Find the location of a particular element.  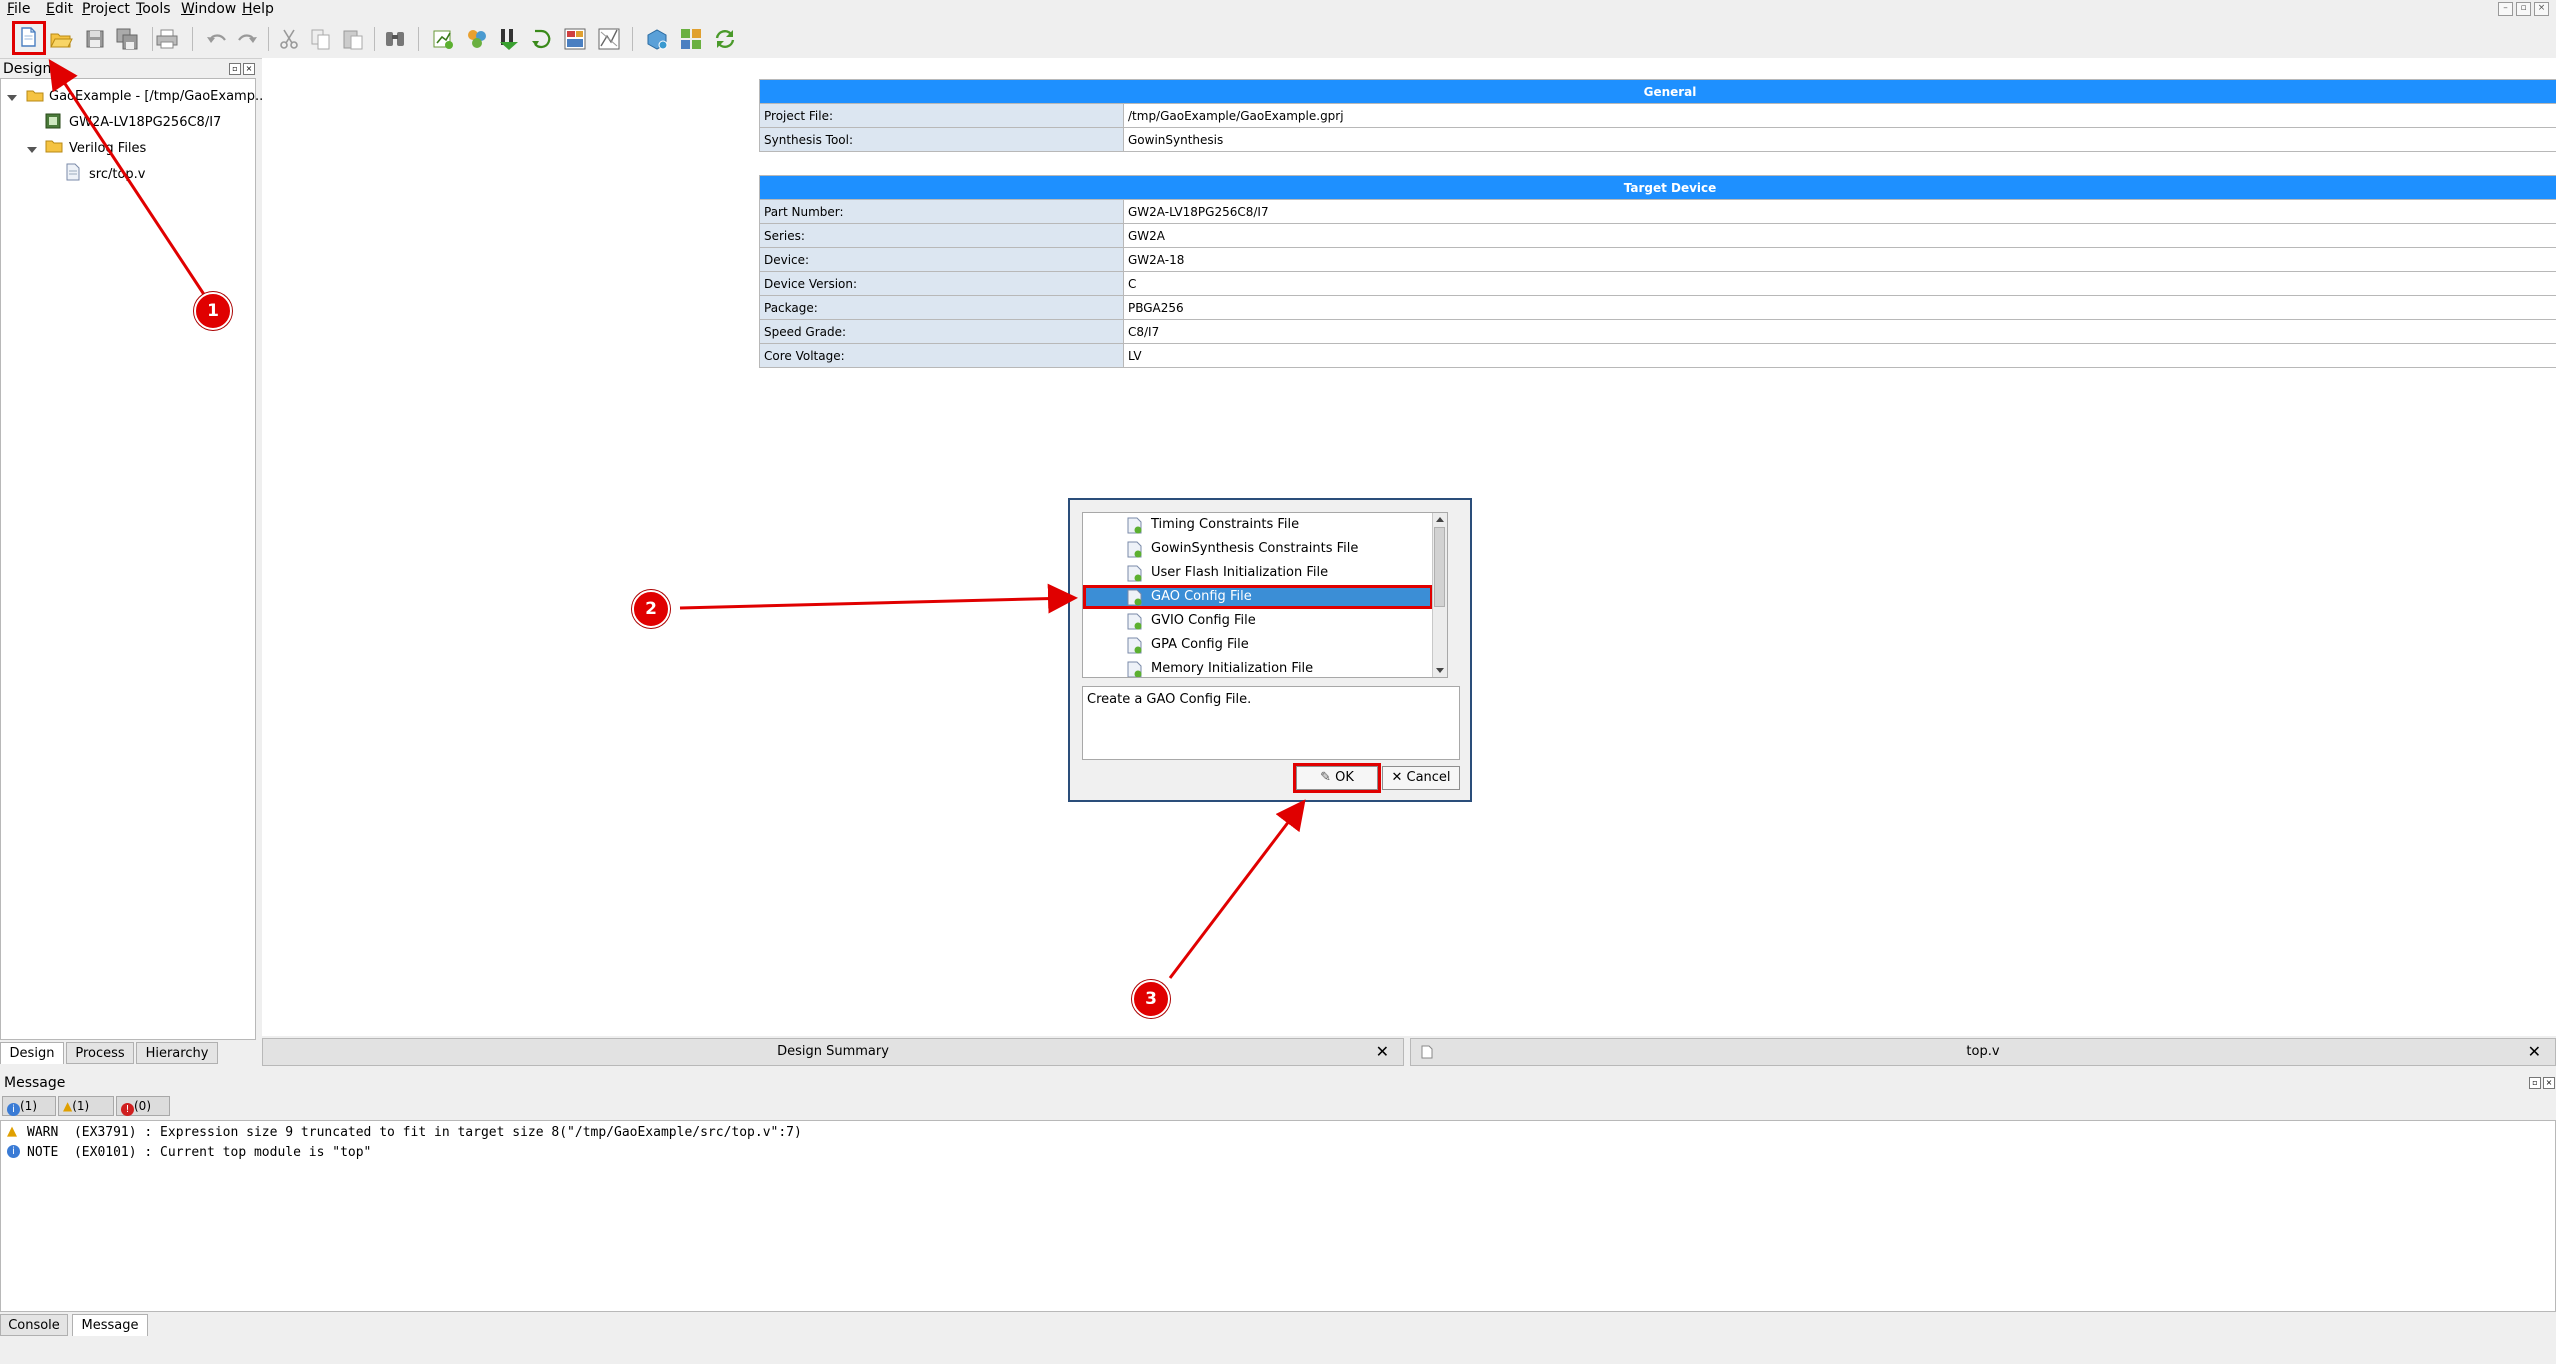

tab-process: Process is located at coordinates (100, 1053).